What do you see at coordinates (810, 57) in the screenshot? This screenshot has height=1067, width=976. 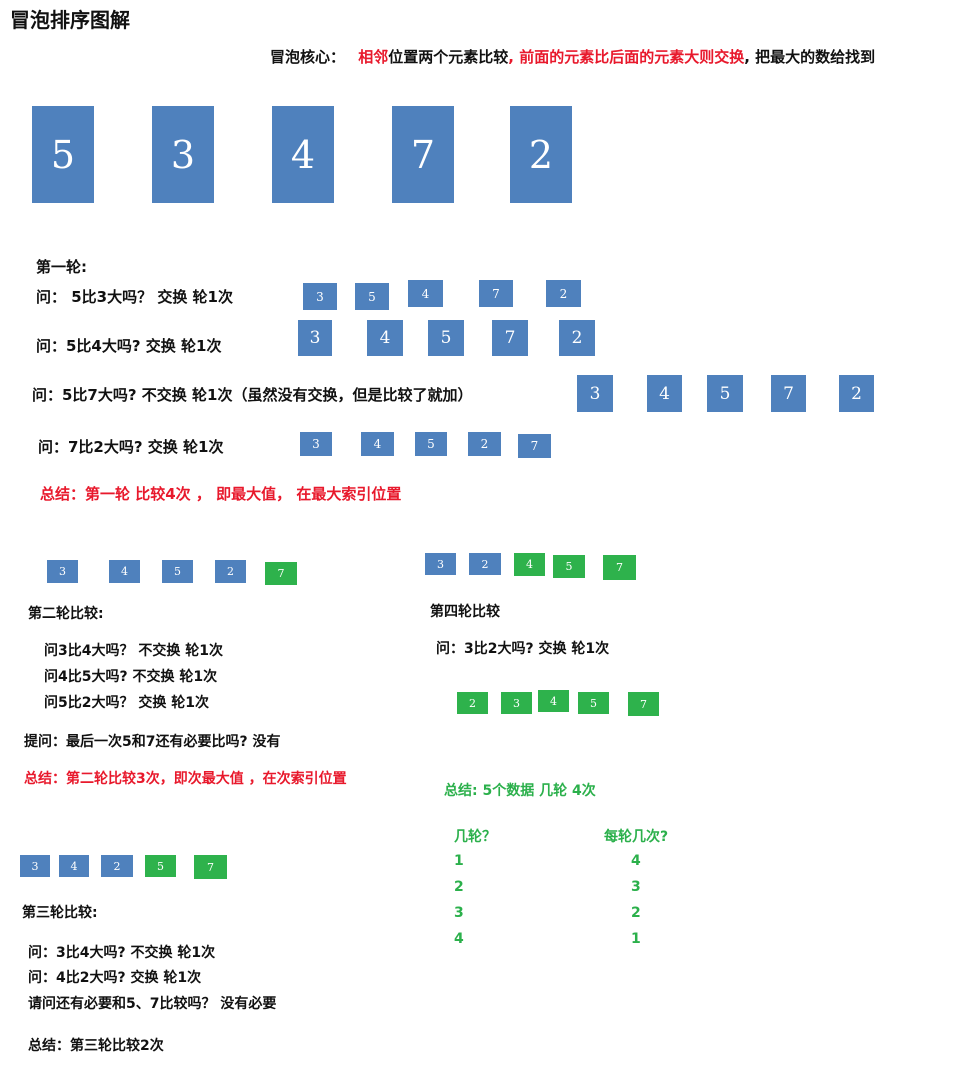 I see `core-goal: , 把最大的数给找到` at bounding box center [810, 57].